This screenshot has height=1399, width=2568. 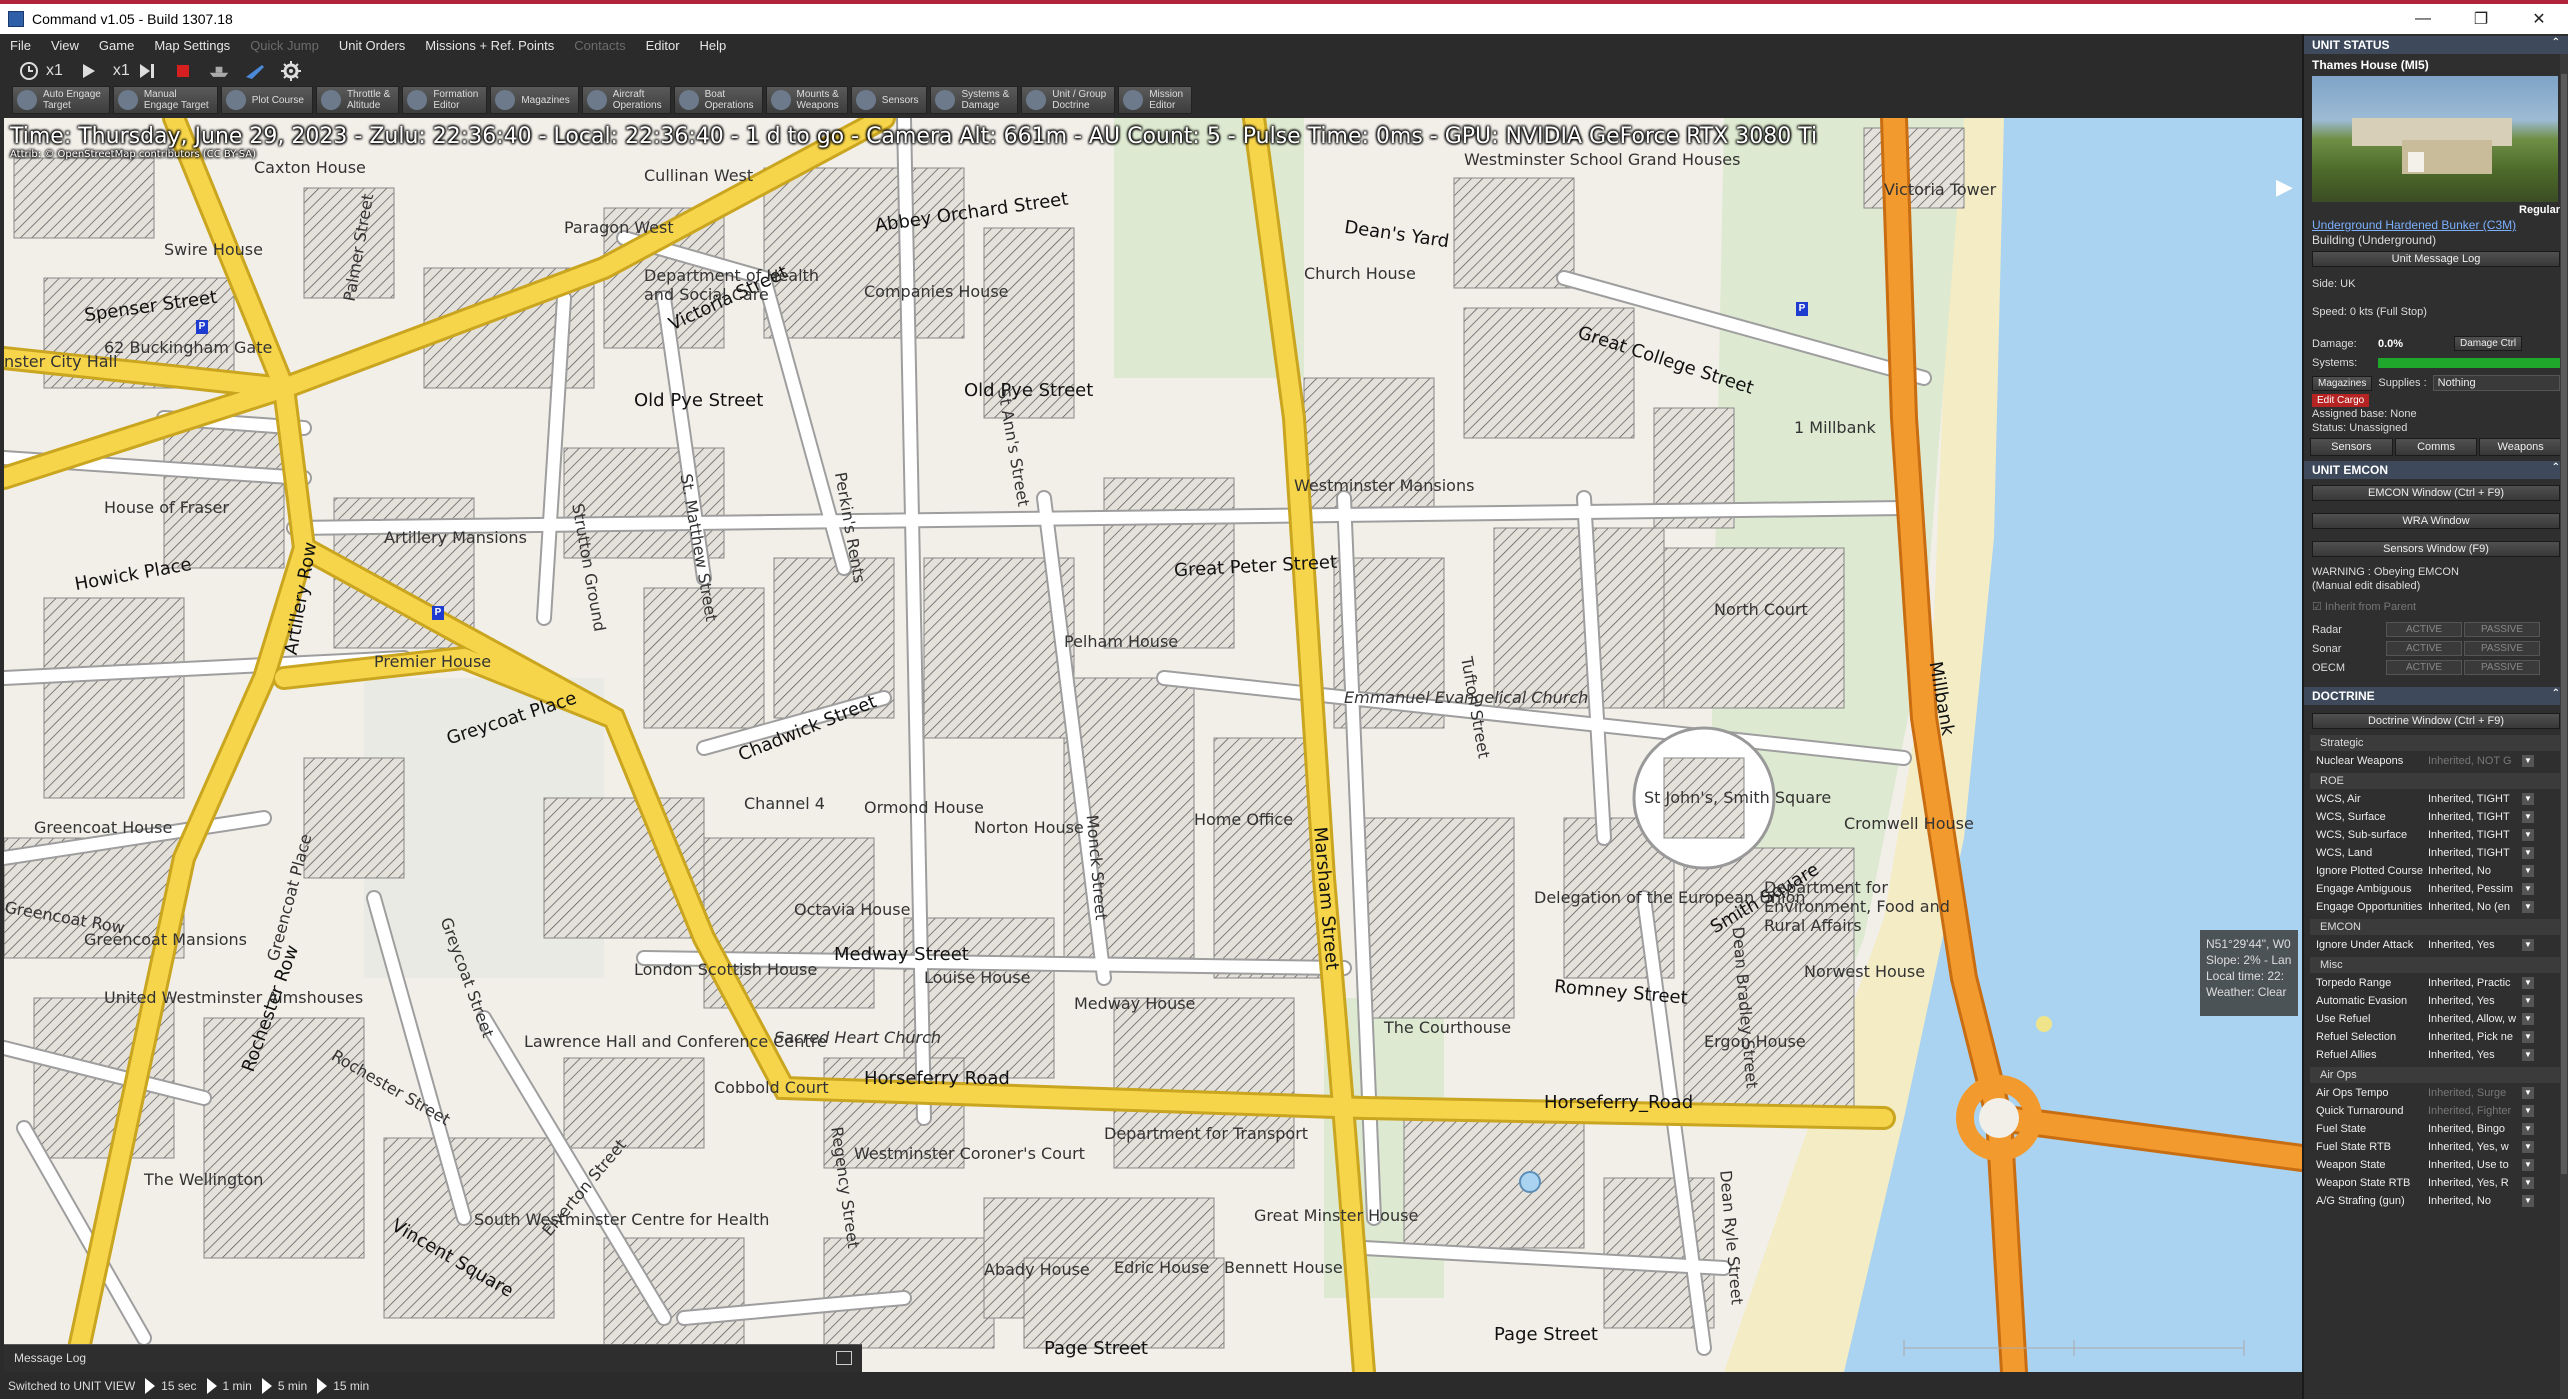 What do you see at coordinates (171, 1385) in the screenshot?
I see `step-15sec: 15 sec` at bounding box center [171, 1385].